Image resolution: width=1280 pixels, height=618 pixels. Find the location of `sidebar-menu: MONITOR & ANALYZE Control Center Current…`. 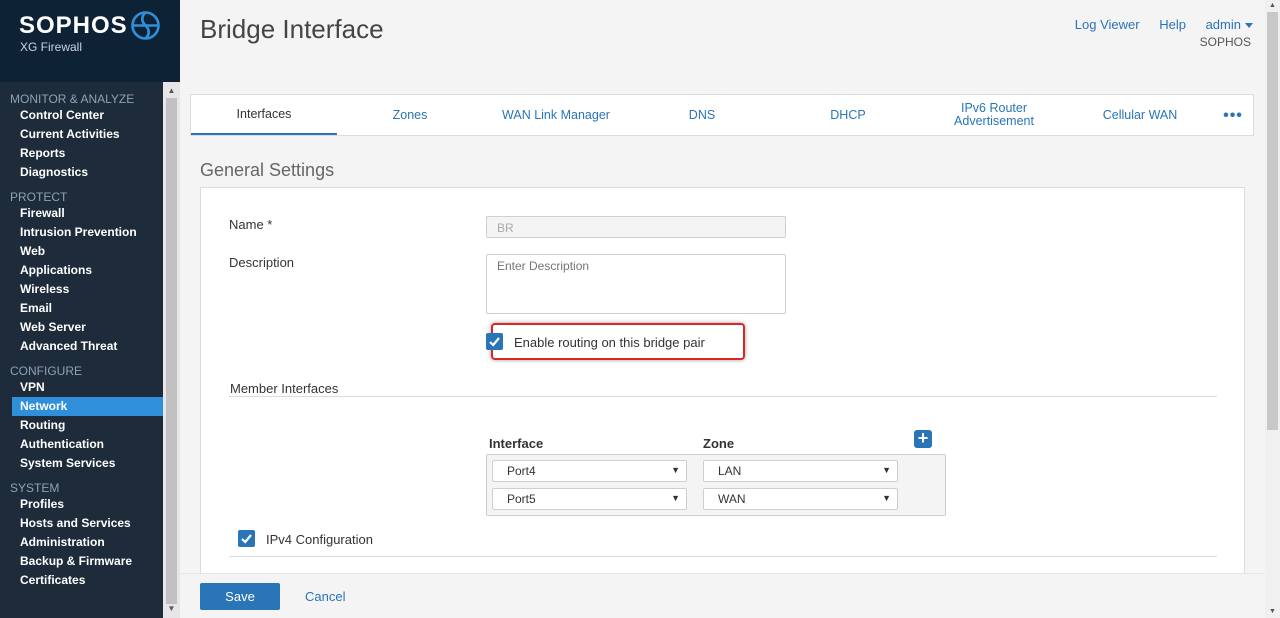

sidebar-menu: MONITOR & ANALYZE Control Center Current… is located at coordinates (81, 338).